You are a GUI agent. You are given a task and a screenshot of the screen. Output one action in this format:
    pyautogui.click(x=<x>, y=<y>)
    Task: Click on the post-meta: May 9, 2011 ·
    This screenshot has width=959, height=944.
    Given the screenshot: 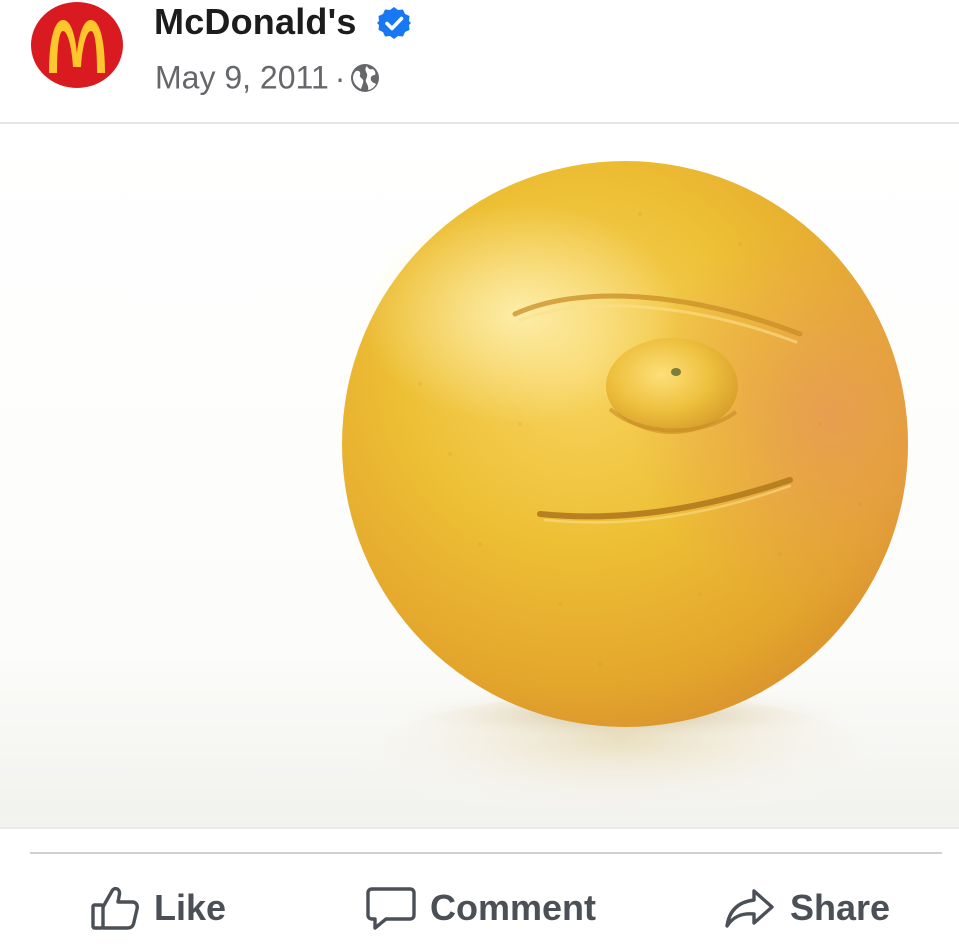 What is the action you would take?
    pyautogui.click(x=268, y=75)
    